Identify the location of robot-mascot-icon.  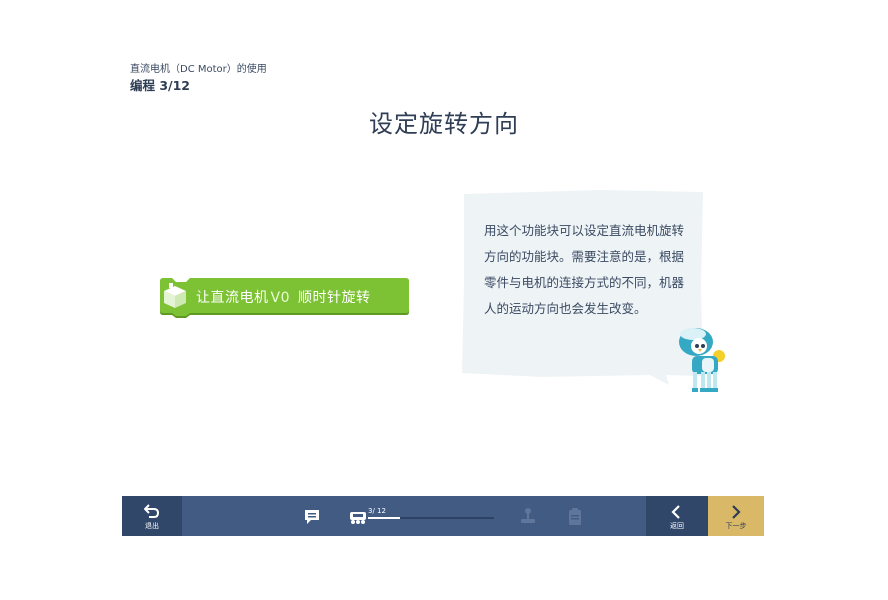
(702, 360).